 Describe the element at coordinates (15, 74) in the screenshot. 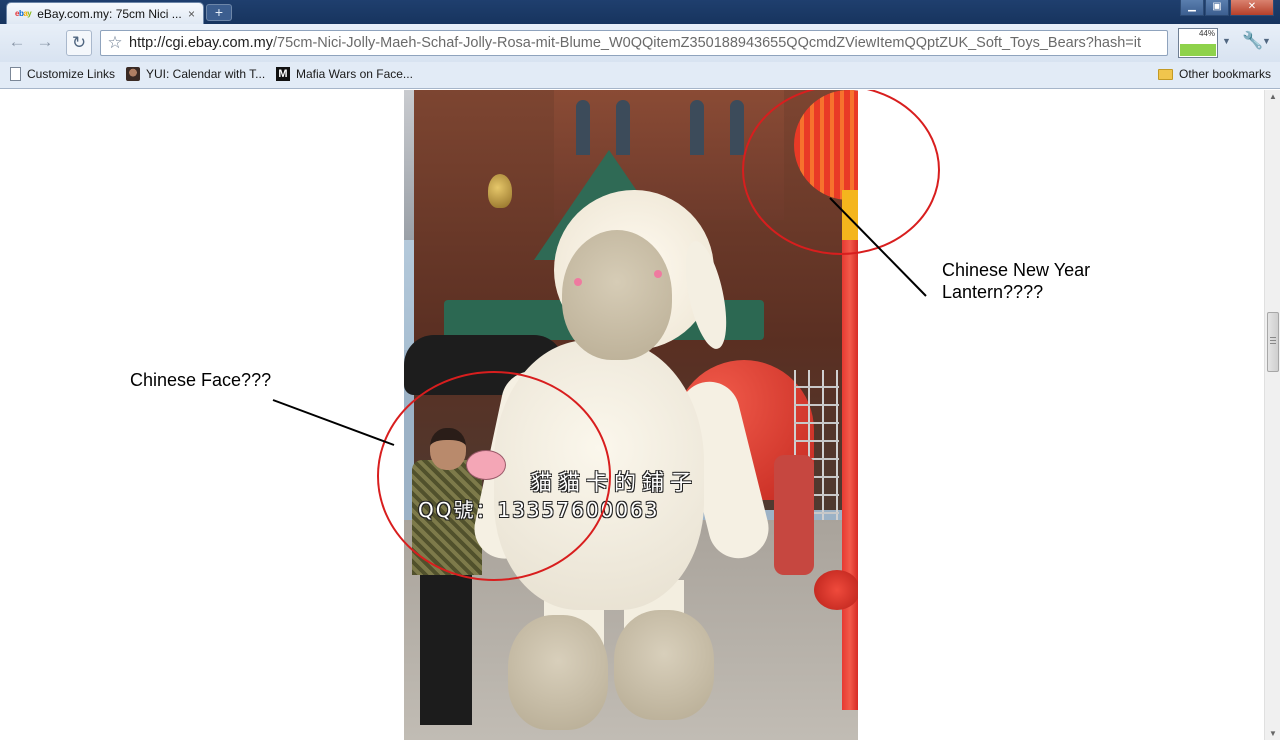

I see `page-icon` at that location.